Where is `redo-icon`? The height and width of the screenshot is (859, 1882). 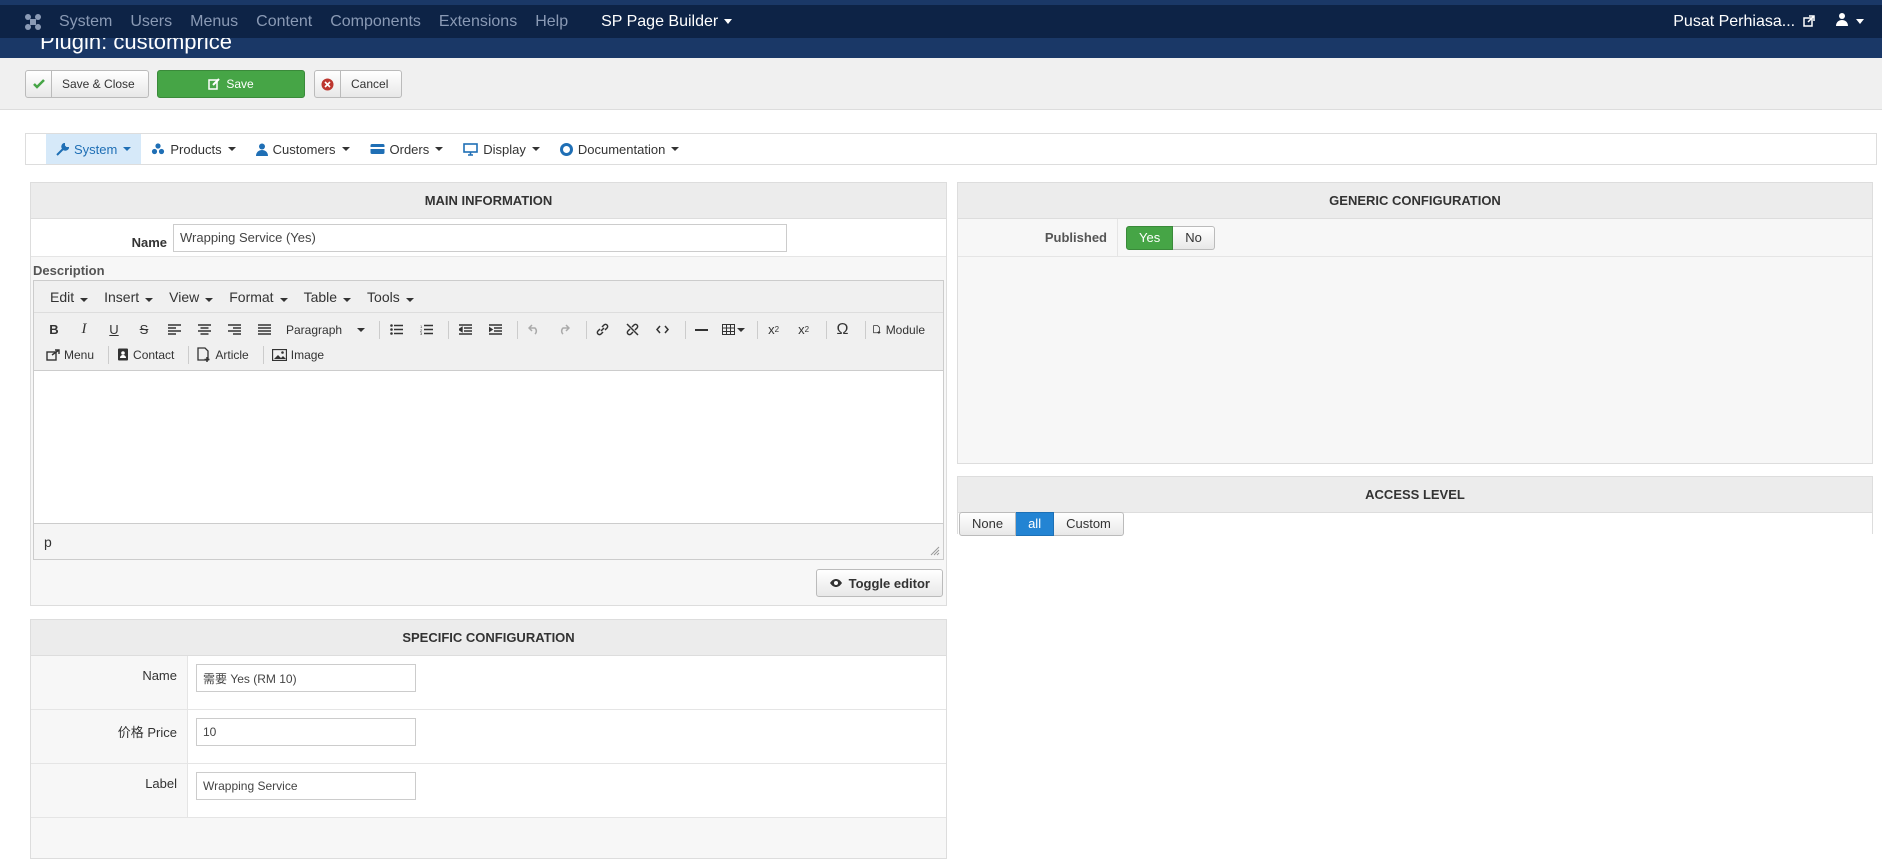
redo-icon is located at coordinates (564, 330).